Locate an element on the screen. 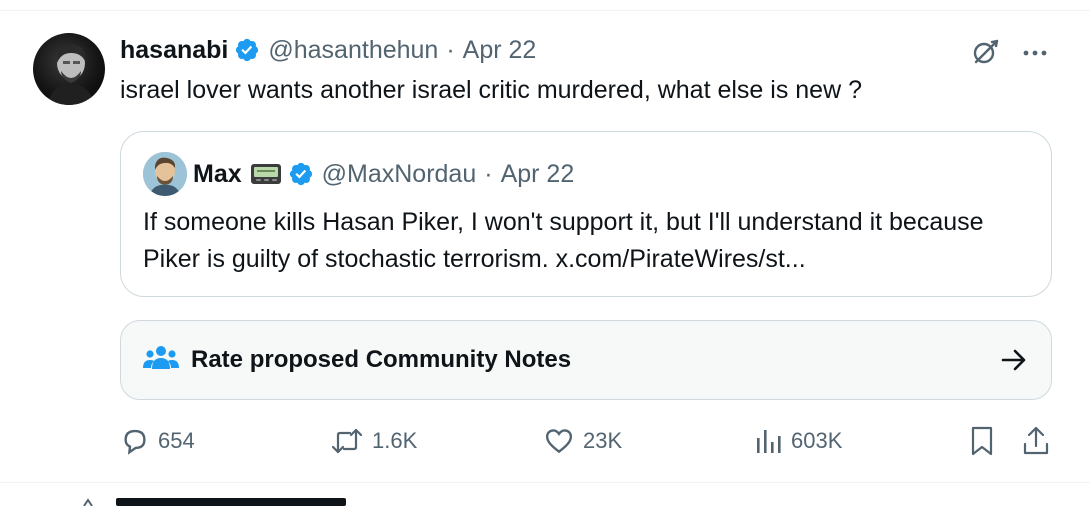 The height and width of the screenshot is (506, 1090). repost-icon is located at coordinates (347, 441).